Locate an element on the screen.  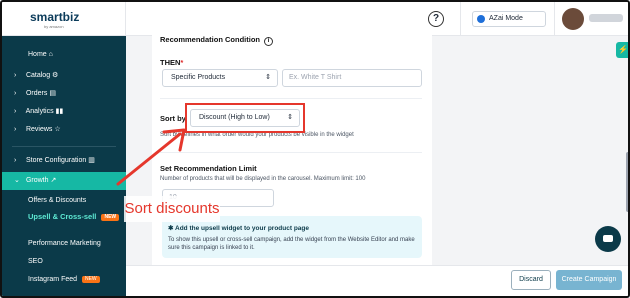
brand-logo: smartbiz by amazon is located at coordinates (55, 19).